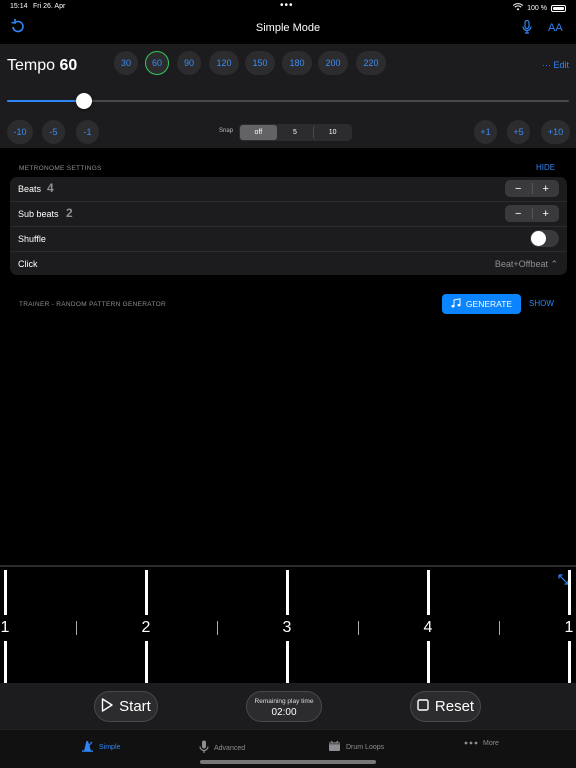  I want to click on start-button: Start, so click(126, 706).